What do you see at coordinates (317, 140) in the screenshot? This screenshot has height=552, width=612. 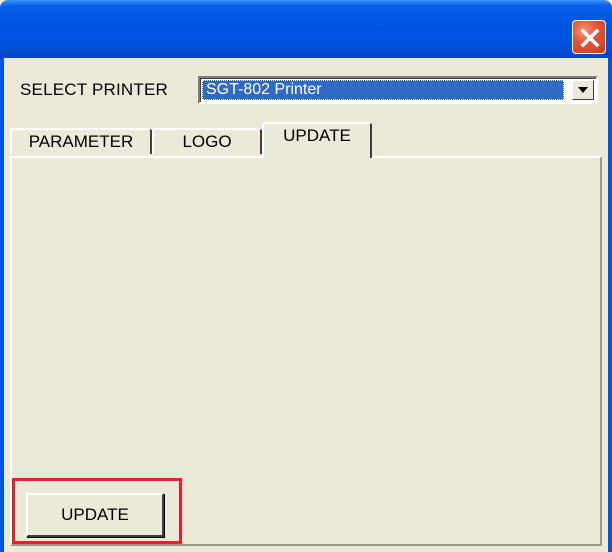 I see `tab-update: UPDATE` at bounding box center [317, 140].